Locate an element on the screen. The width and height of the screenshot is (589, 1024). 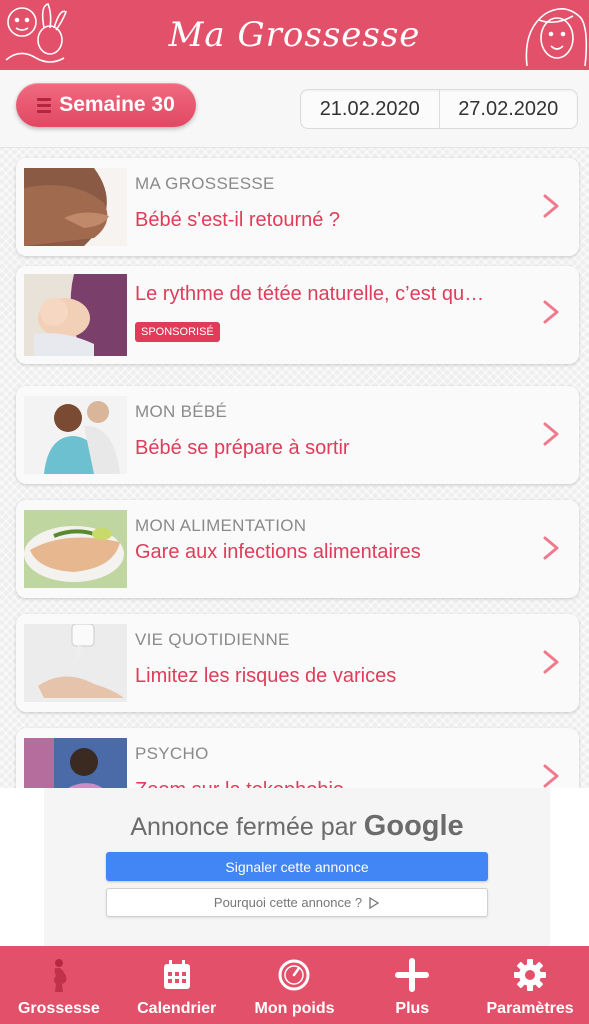
nav-item-parametres: Paramètres is located at coordinates (530, 985).